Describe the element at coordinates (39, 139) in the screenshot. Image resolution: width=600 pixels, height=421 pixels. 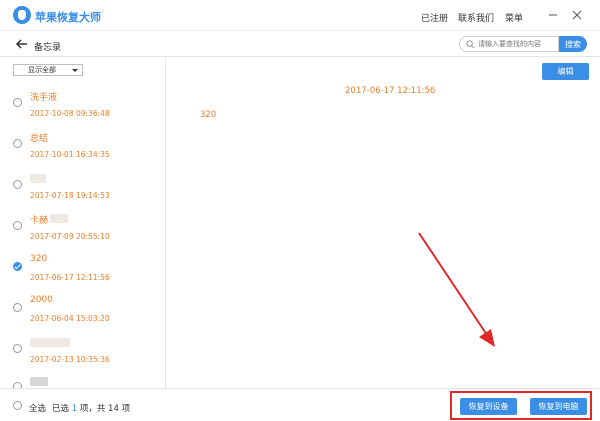
I see `item-title: 总结` at that location.